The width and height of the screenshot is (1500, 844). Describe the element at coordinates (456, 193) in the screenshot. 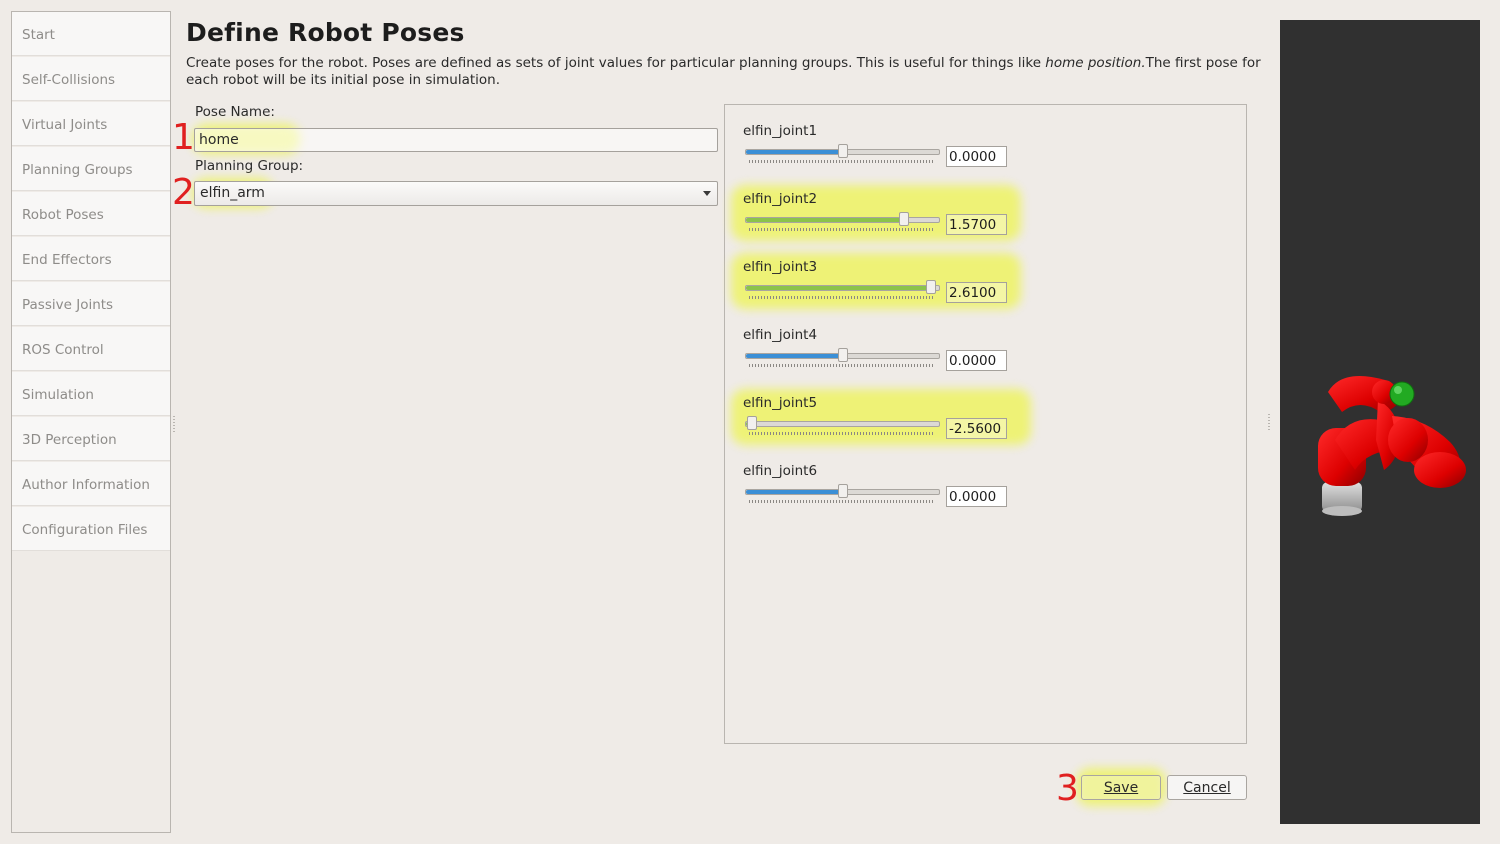

I see `planning-group-select: elfin_arm` at that location.